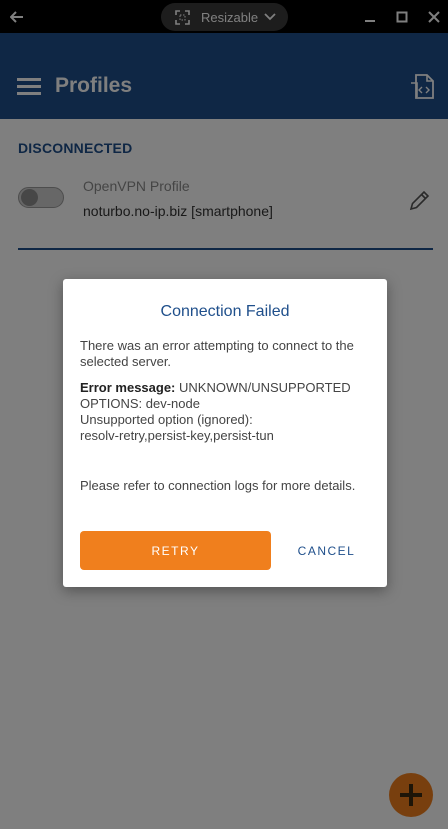 The image size is (448, 829). Describe the element at coordinates (326, 550) in the screenshot. I see `cancel-button: CANCEL` at that location.